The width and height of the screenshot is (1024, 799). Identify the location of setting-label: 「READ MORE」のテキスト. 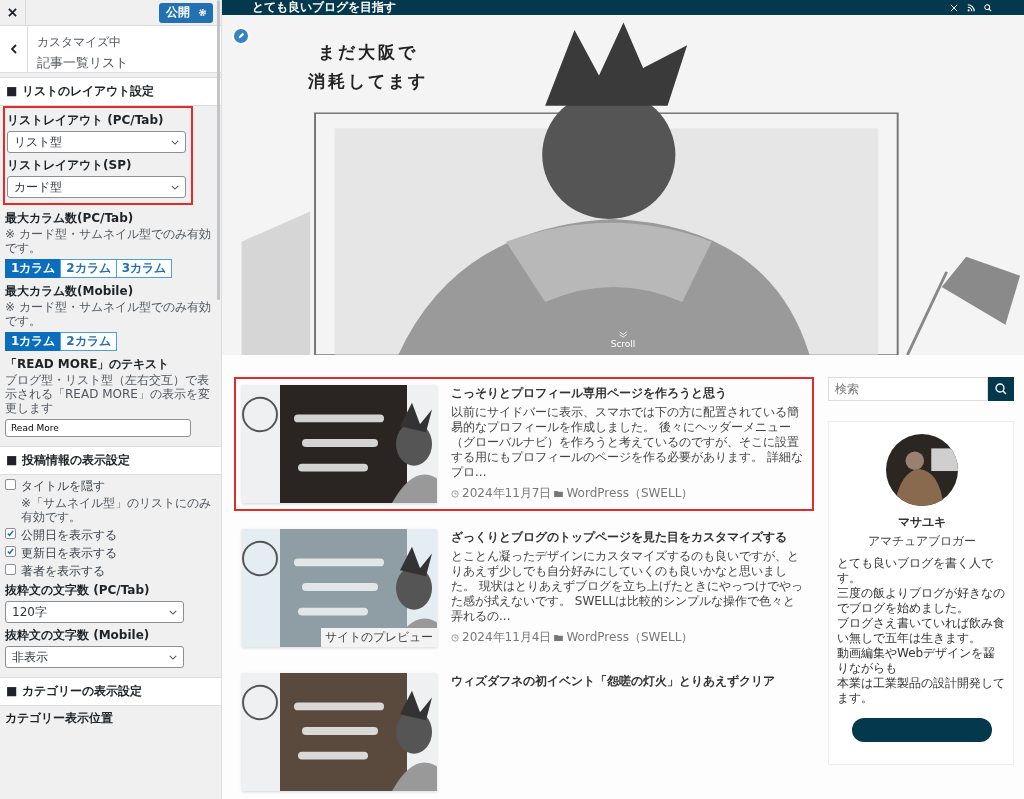
(88, 364).